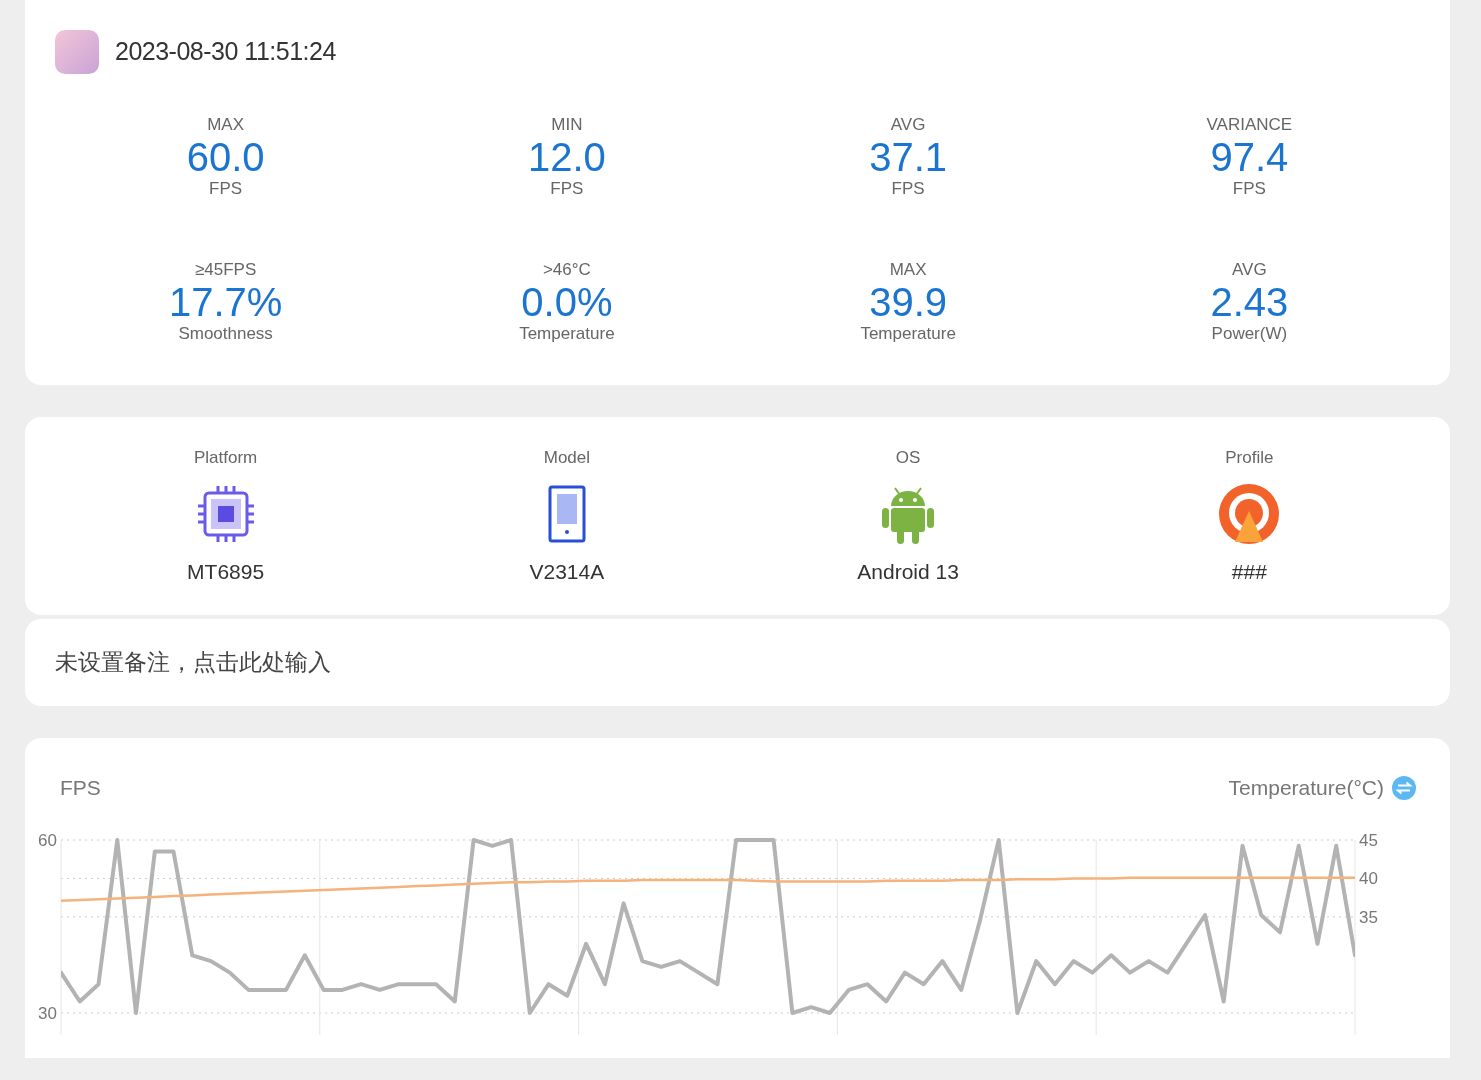 This screenshot has width=1481, height=1080. Describe the element at coordinates (567, 571) in the screenshot. I see `device-value: V2314A` at that location.